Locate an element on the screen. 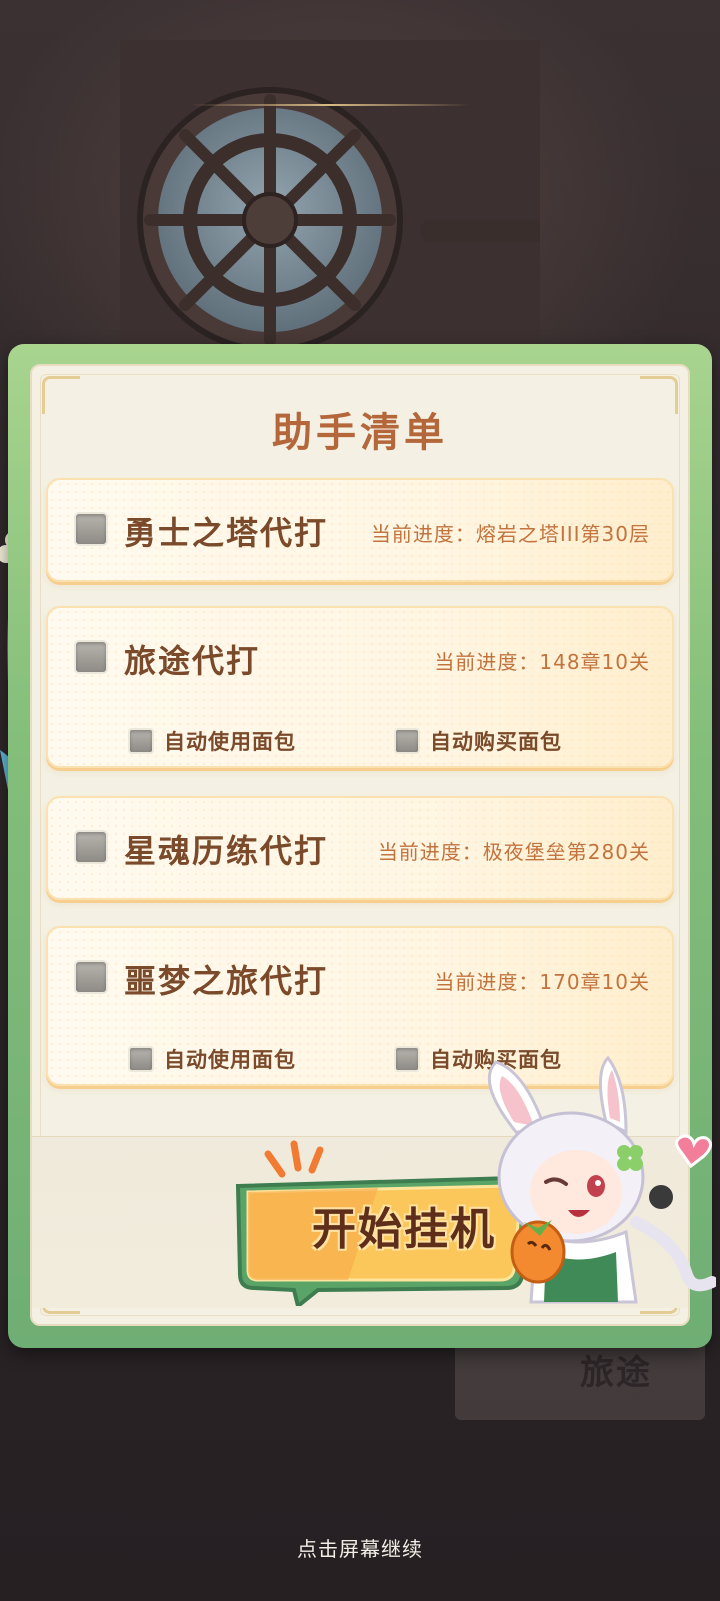 This screenshot has height=1601, width=720. auto-buy-bread-label: 自动购买面包 is located at coordinates (496, 742).